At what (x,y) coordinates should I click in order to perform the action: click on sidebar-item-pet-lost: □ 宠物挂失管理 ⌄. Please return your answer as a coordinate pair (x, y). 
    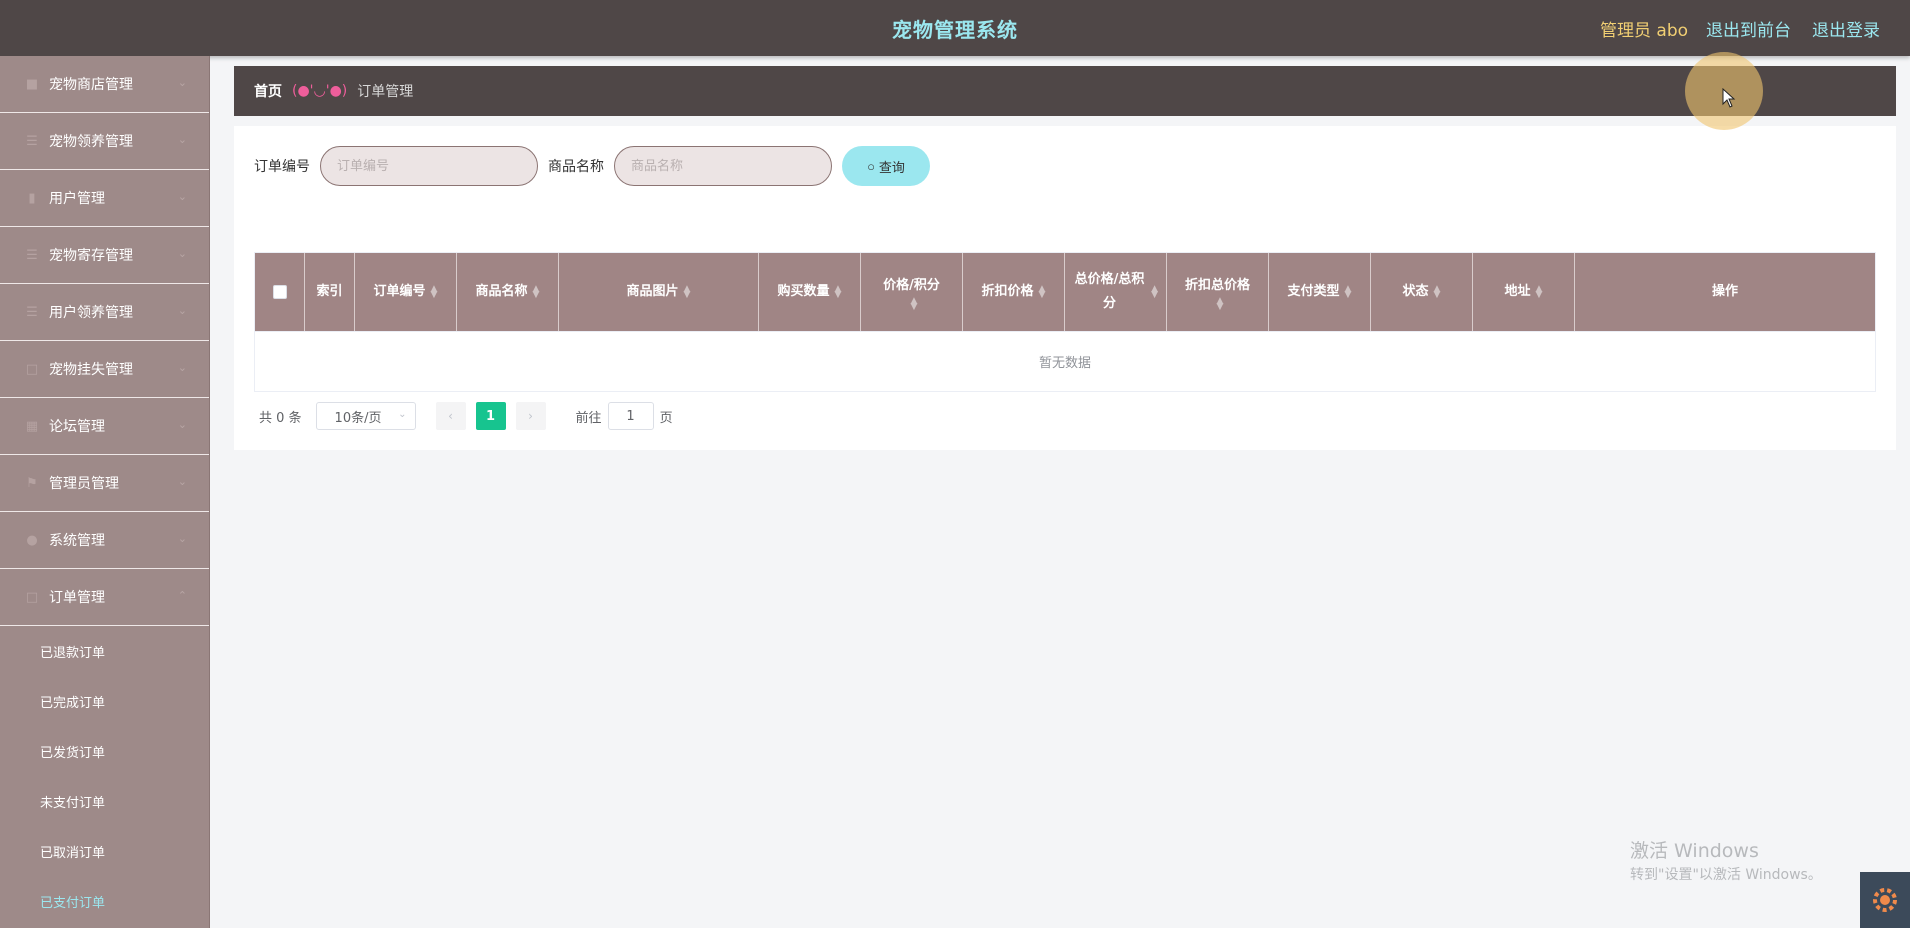
    Looking at the image, I should click on (104, 369).